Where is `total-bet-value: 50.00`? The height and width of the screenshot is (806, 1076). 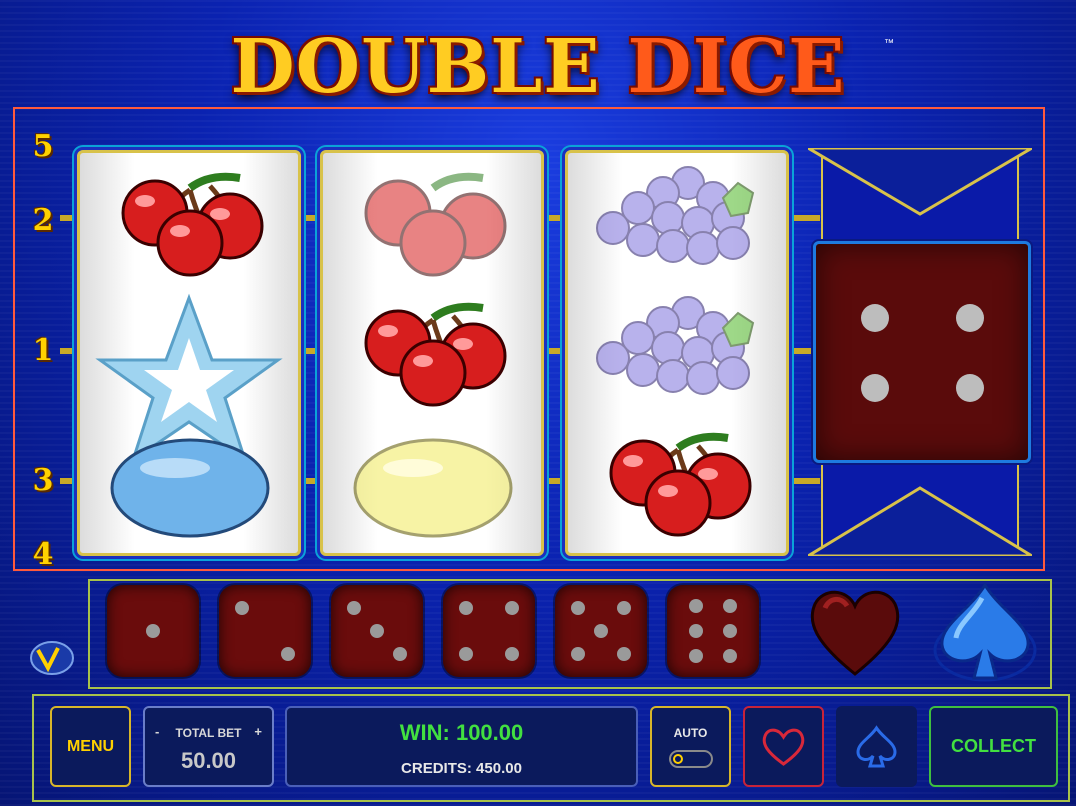
total-bet-value: 50.00 is located at coordinates (208, 760).